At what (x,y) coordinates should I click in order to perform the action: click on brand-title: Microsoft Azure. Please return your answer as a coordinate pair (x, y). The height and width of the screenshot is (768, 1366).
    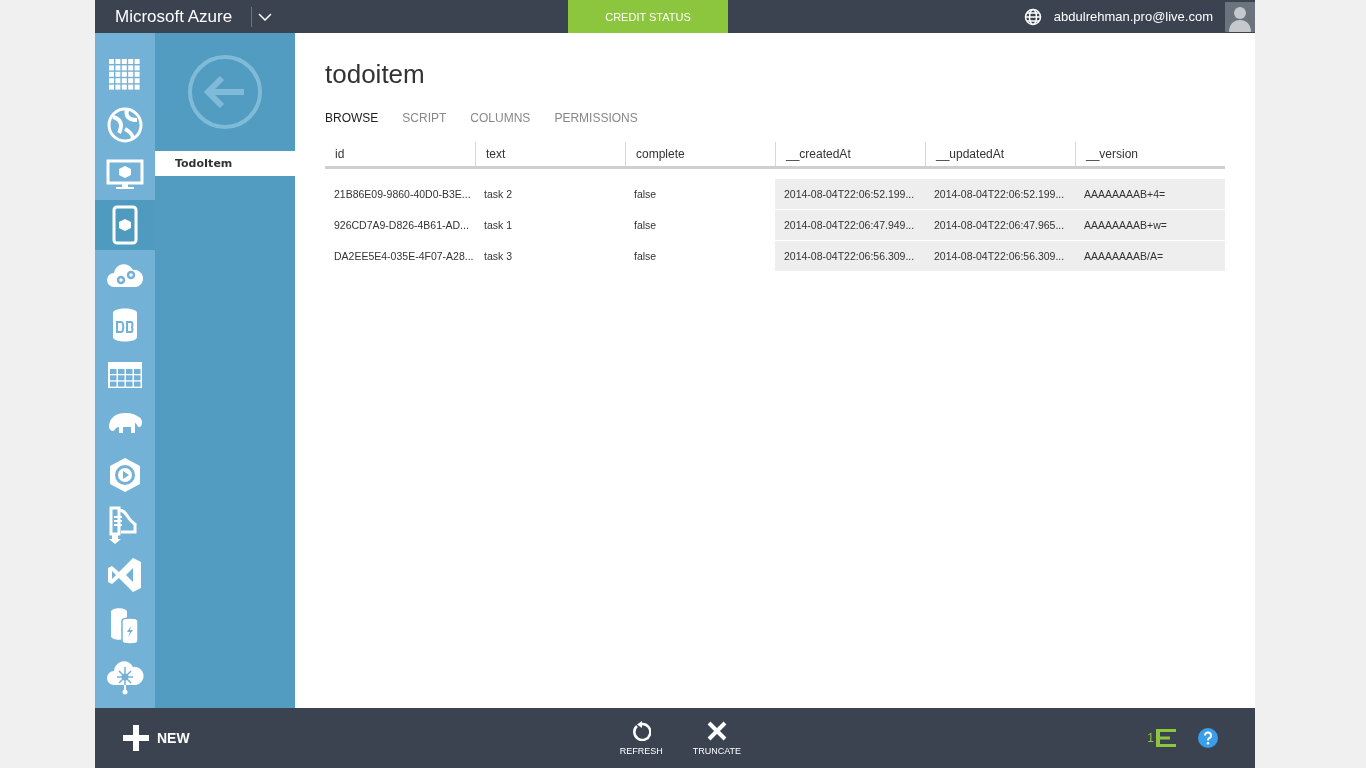
    Looking at the image, I should click on (174, 16).